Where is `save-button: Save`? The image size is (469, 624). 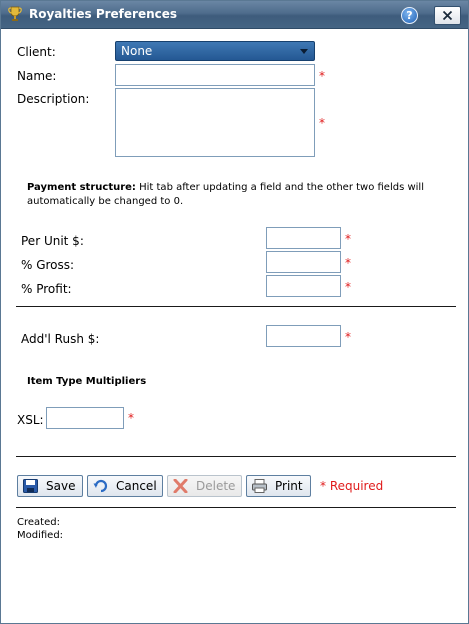
save-button: Save is located at coordinates (50, 486).